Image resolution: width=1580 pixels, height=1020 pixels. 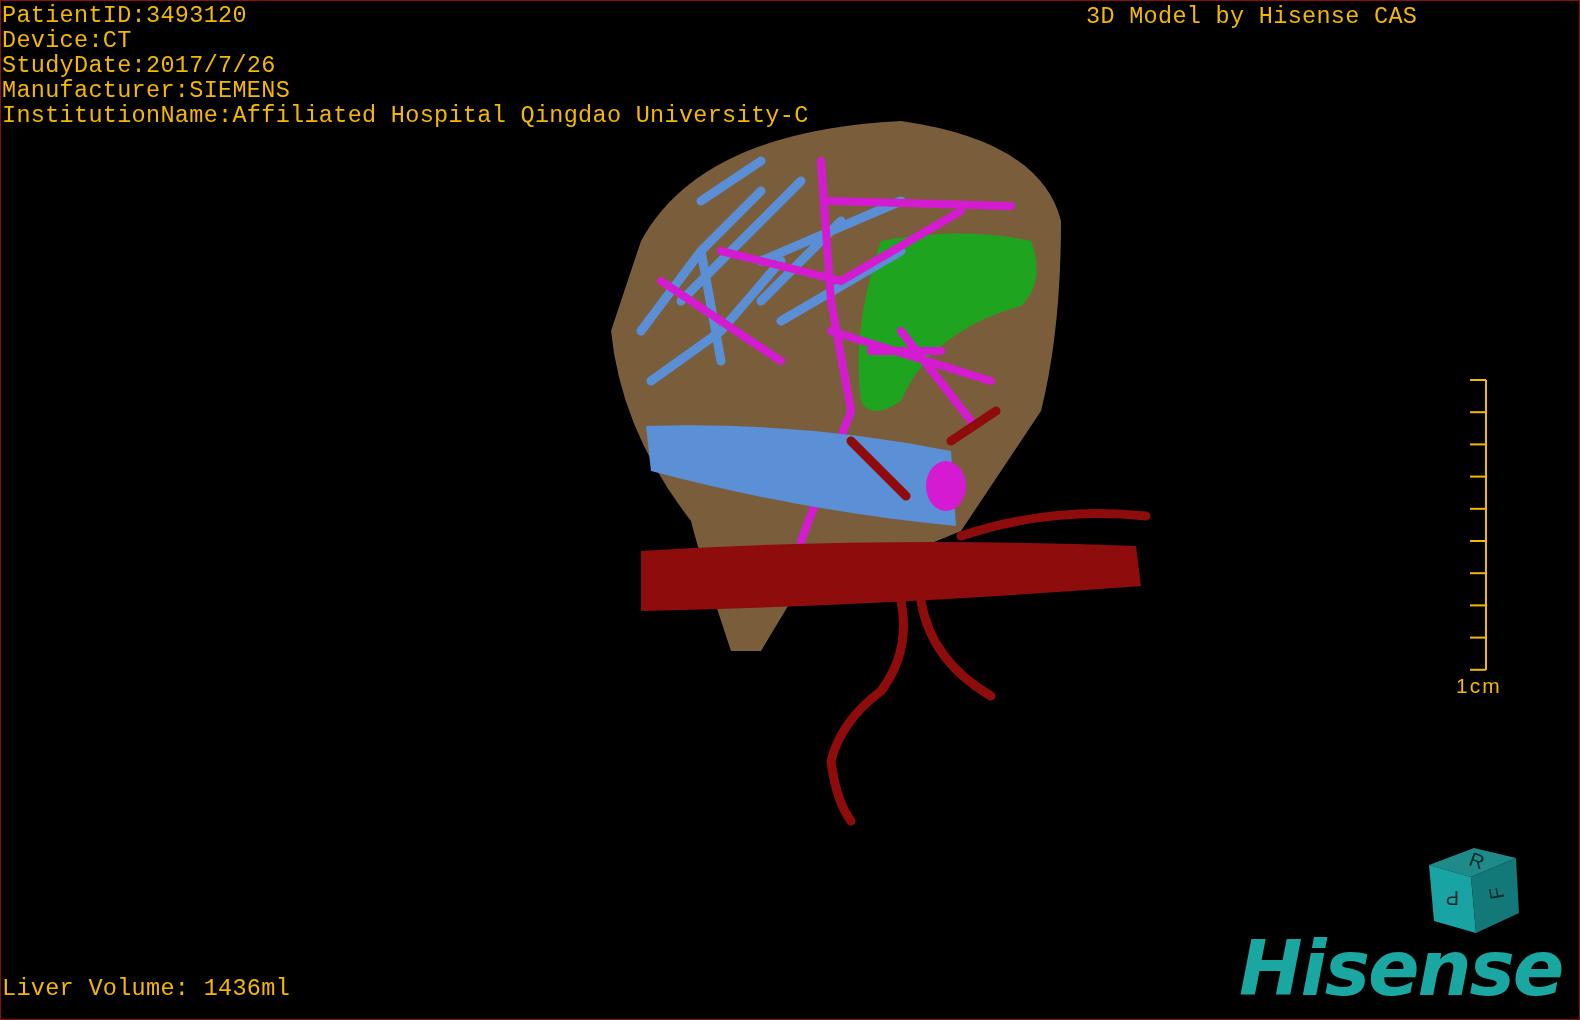 What do you see at coordinates (124, 15) in the screenshot?
I see `study-info-text: PatientID:3493120` at bounding box center [124, 15].